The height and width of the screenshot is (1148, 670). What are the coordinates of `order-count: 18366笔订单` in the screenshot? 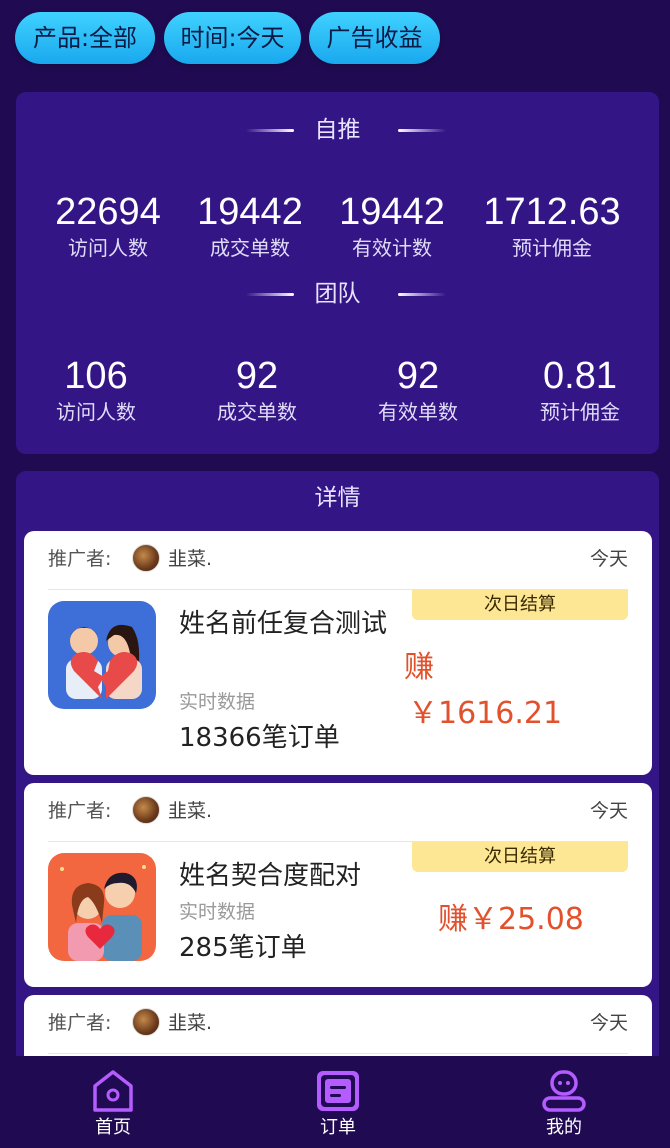 It's located at (259, 738).